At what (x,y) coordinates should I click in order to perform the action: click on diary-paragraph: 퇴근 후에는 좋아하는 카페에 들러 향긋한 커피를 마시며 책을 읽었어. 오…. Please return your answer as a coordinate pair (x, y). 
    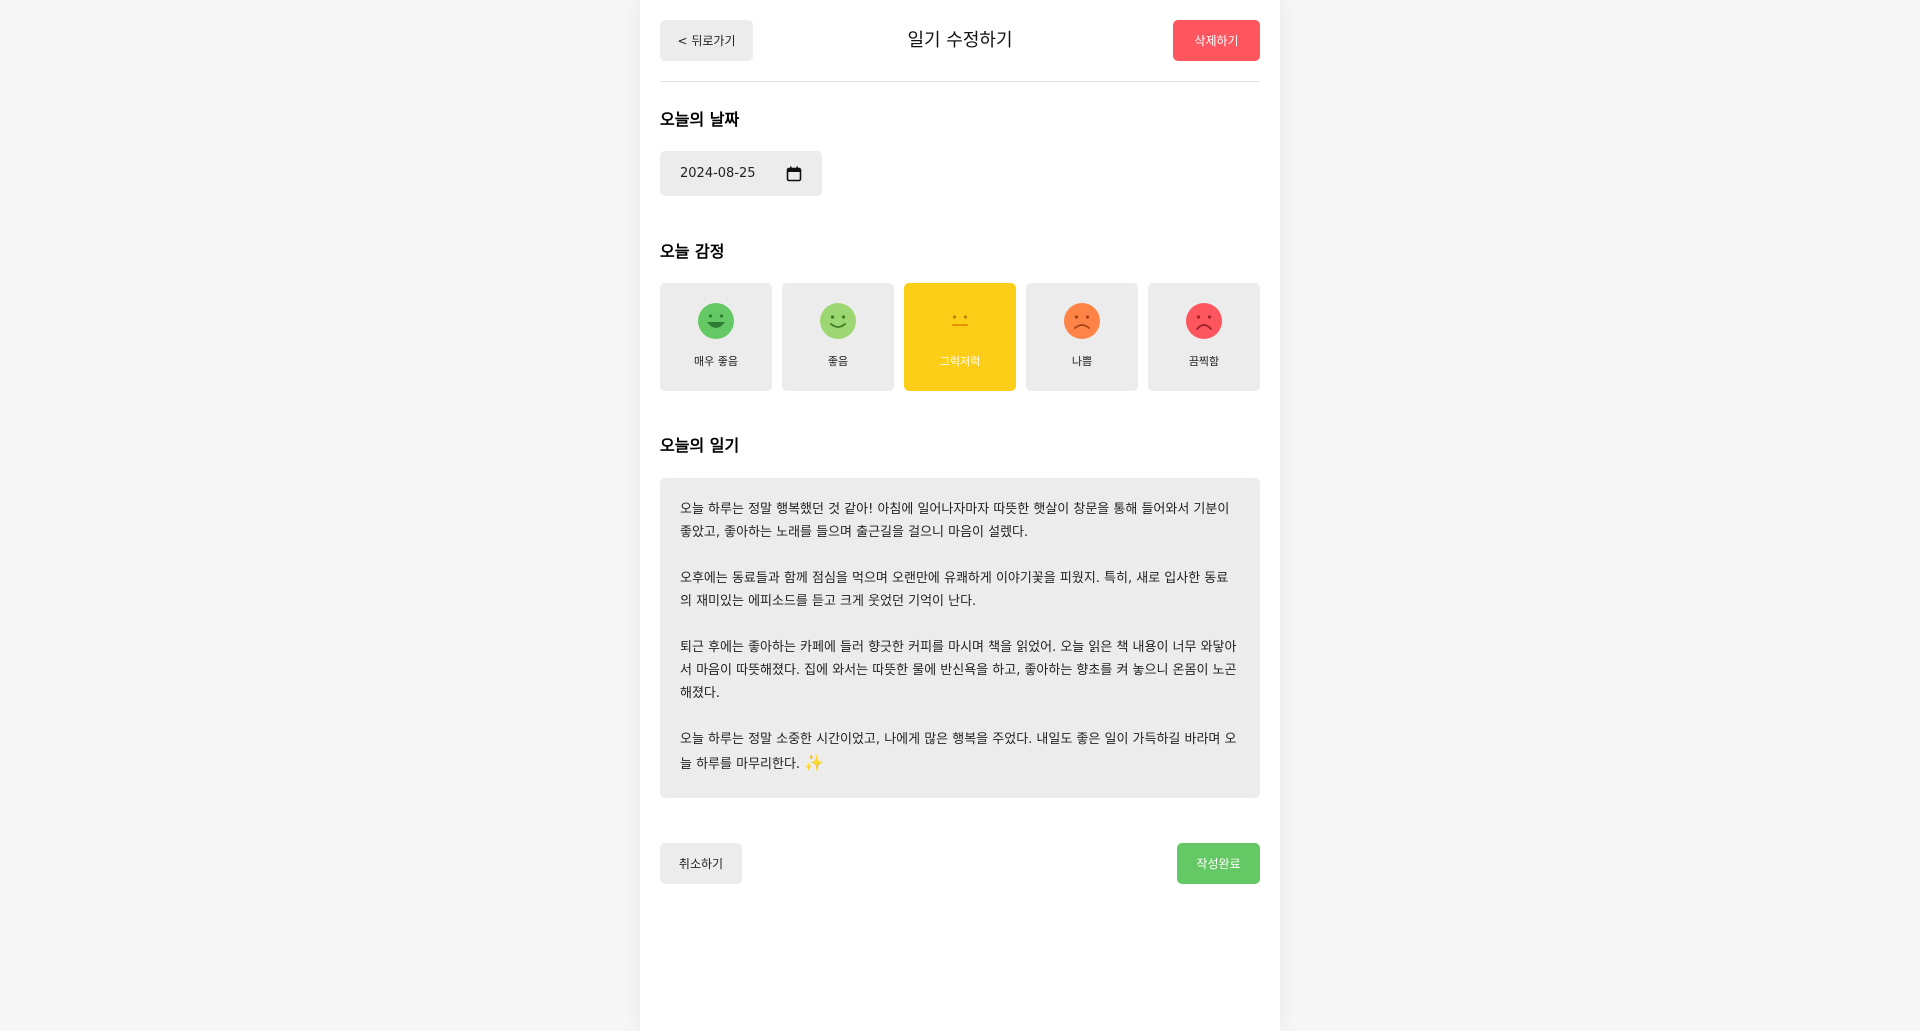
    Looking at the image, I should click on (958, 670).